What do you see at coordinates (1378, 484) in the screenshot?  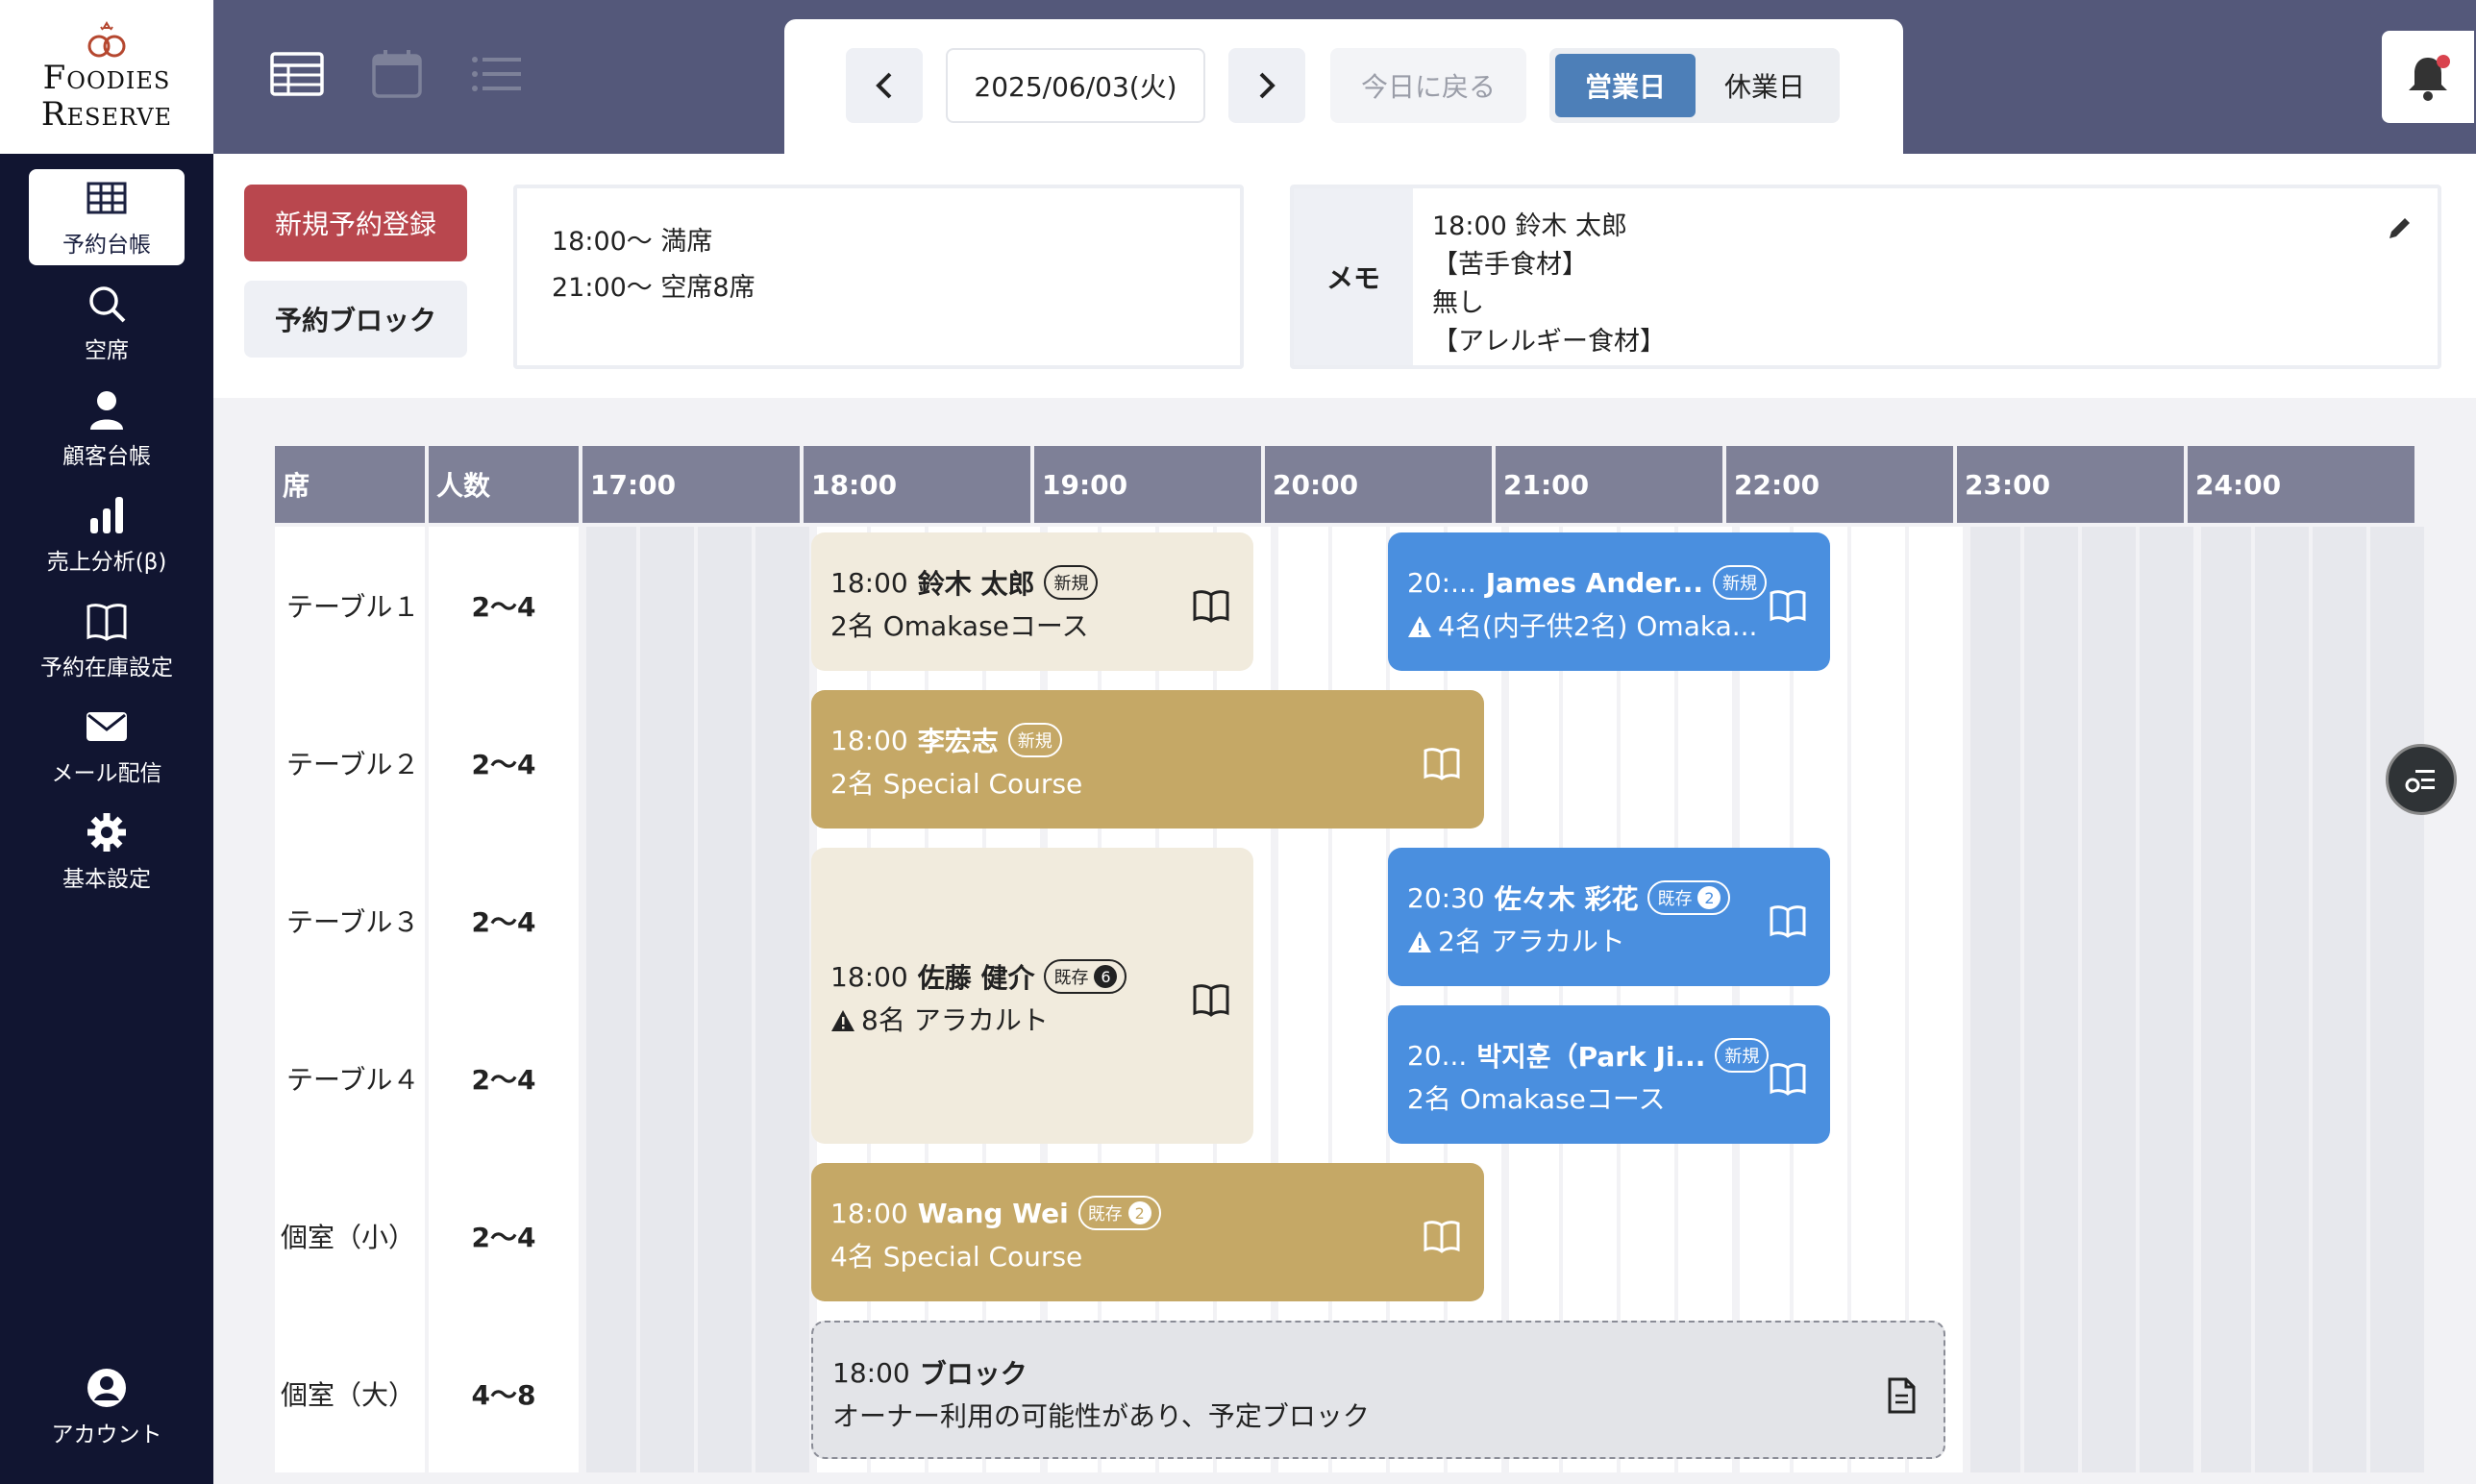 I see `hour-20: 20:00` at bounding box center [1378, 484].